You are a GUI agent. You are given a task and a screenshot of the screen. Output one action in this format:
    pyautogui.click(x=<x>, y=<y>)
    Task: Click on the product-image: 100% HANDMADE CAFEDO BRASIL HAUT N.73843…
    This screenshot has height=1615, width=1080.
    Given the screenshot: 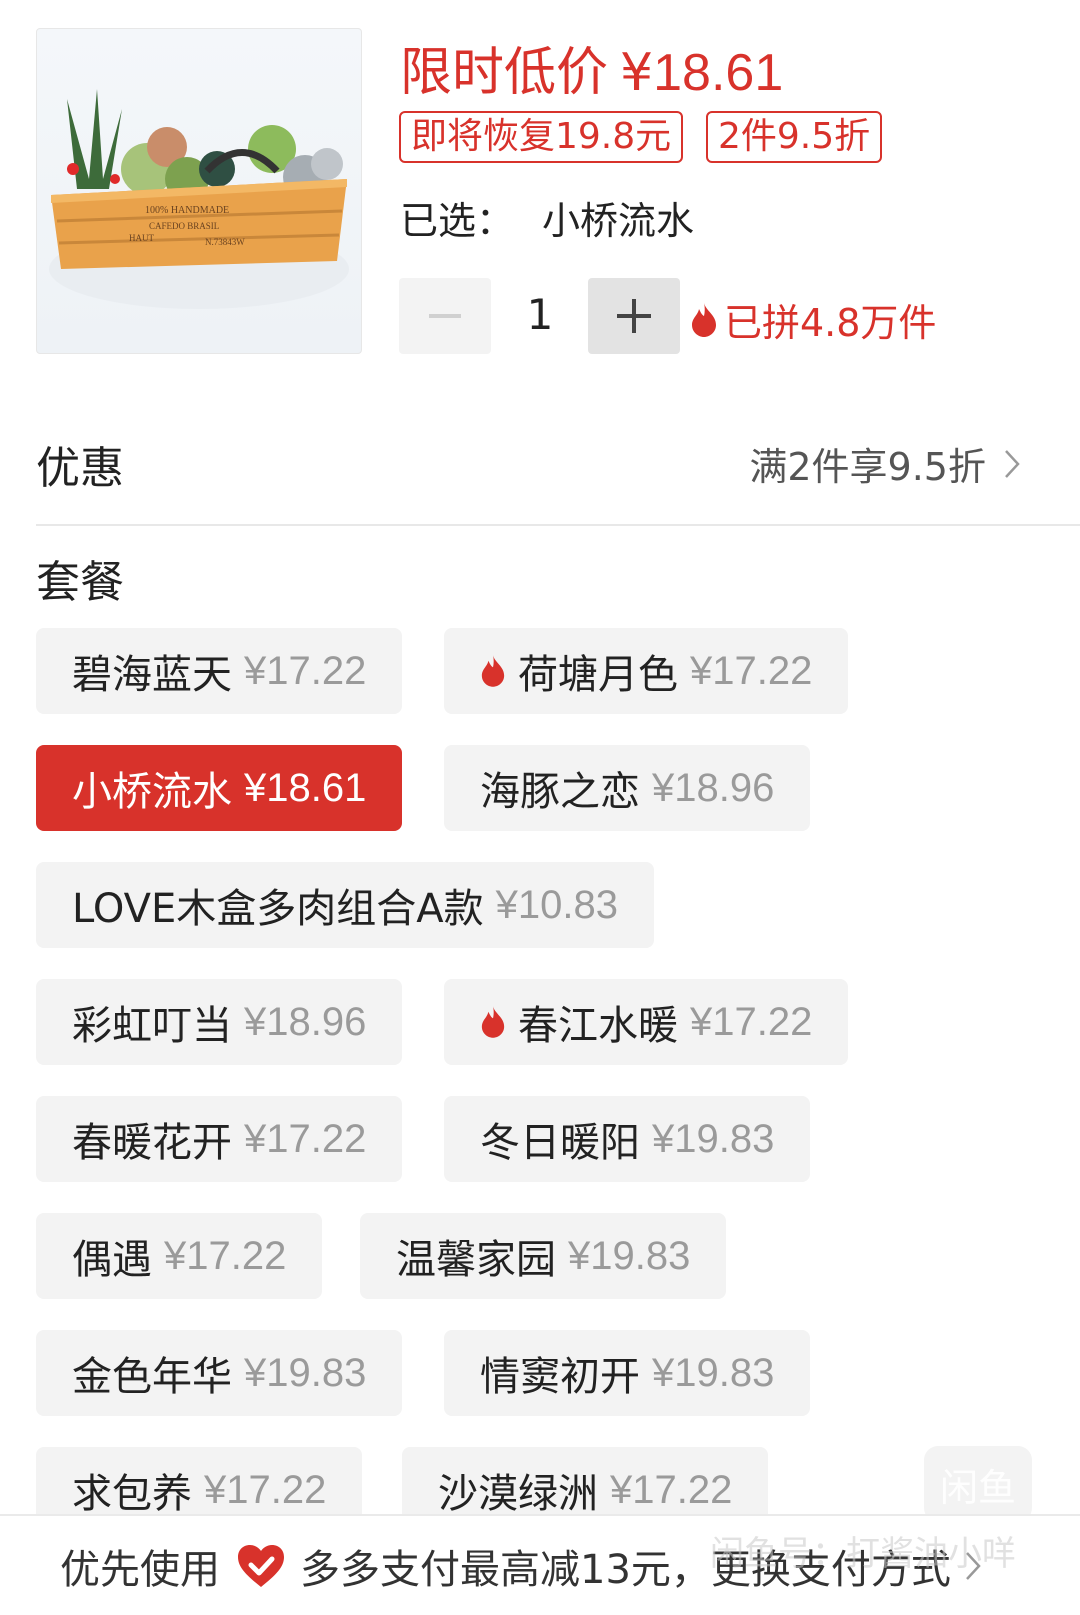 What is the action you would take?
    pyautogui.click(x=199, y=191)
    